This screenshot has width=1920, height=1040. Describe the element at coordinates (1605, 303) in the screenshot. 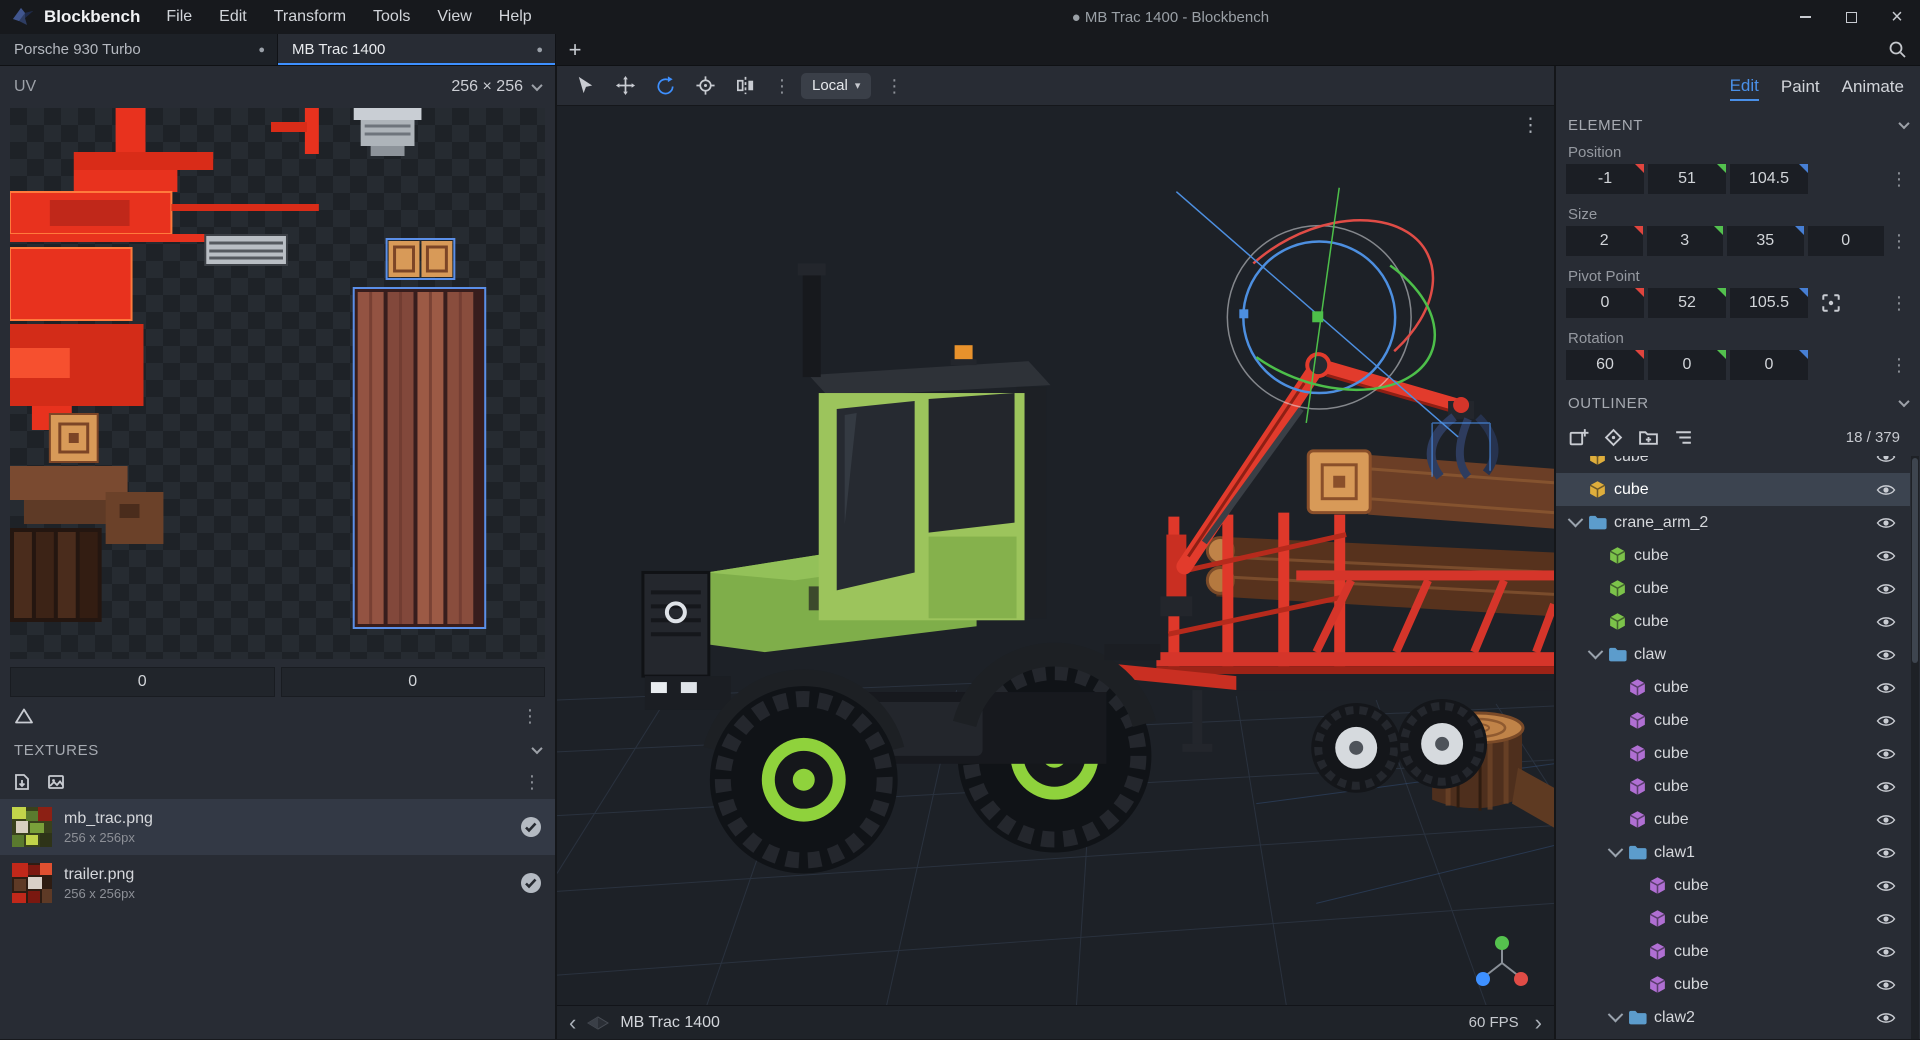

I see `pivot-x-input: 0` at that location.